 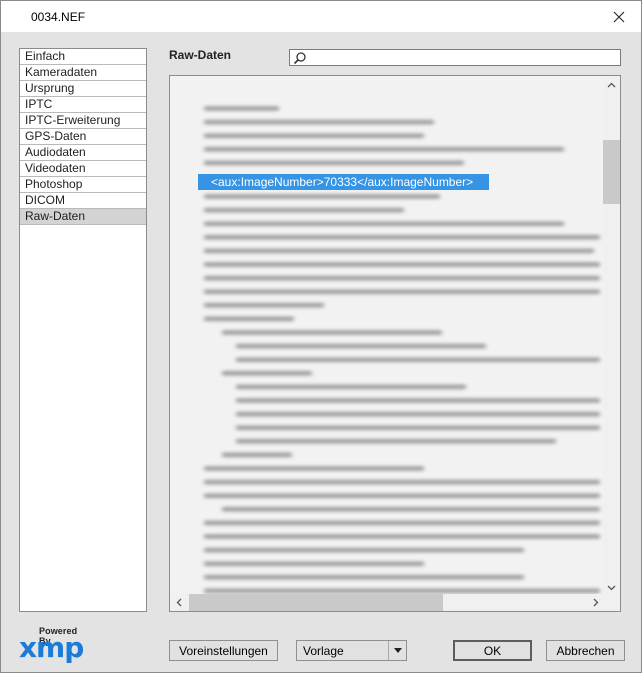 I want to click on cancel-button: Abbrechen, so click(x=585, y=650).